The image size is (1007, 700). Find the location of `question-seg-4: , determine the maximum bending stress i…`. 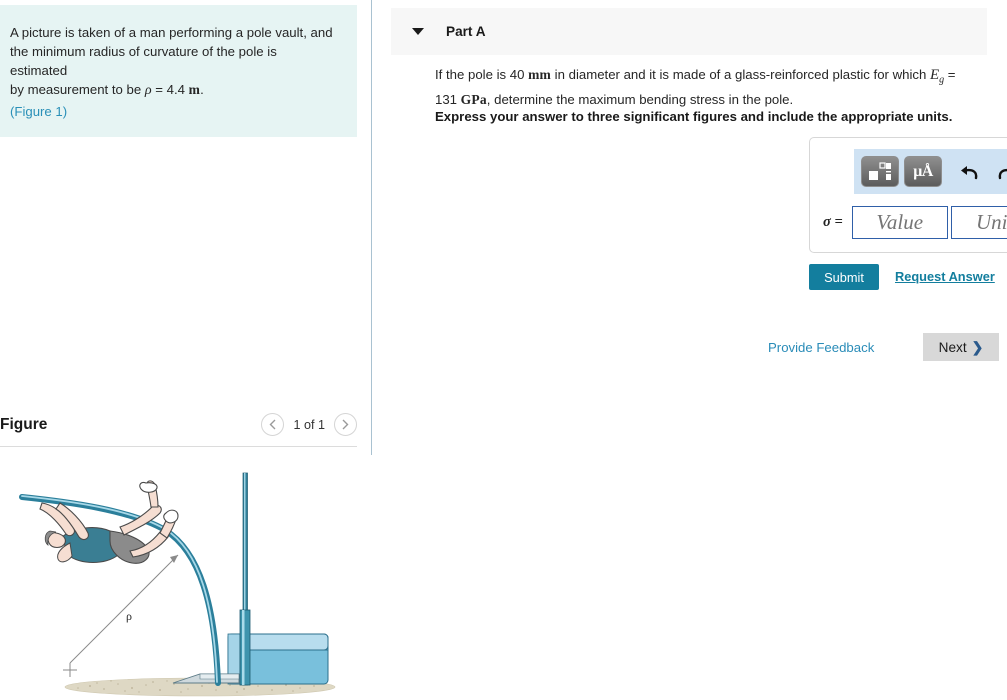

question-seg-4: , determine the maximum bending stress i… is located at coordinates (640, 100).